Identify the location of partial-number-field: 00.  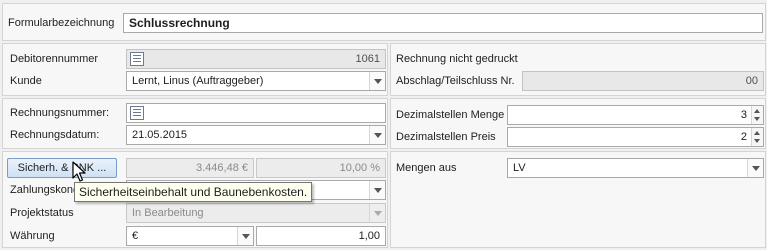
(643, 81).